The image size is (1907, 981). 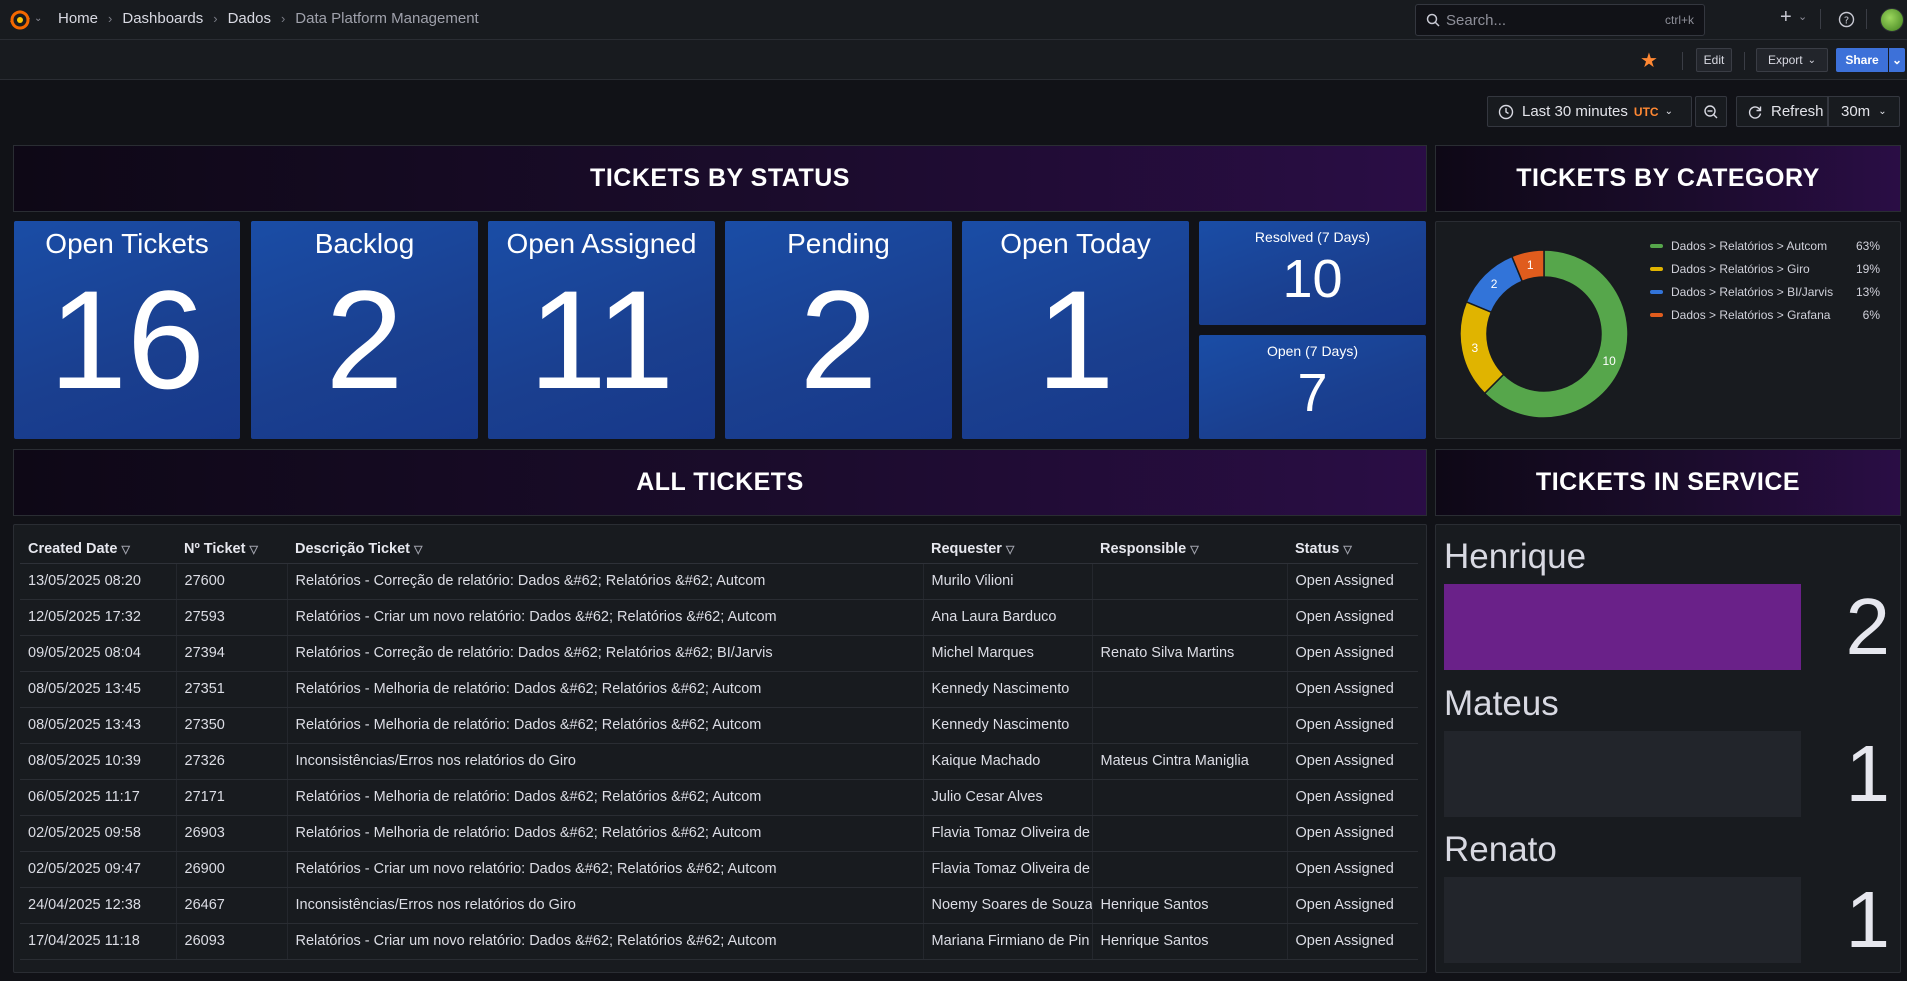 I want to click on cell-created-date: 08/05/2025 10:39, so click(x=98, y=761).